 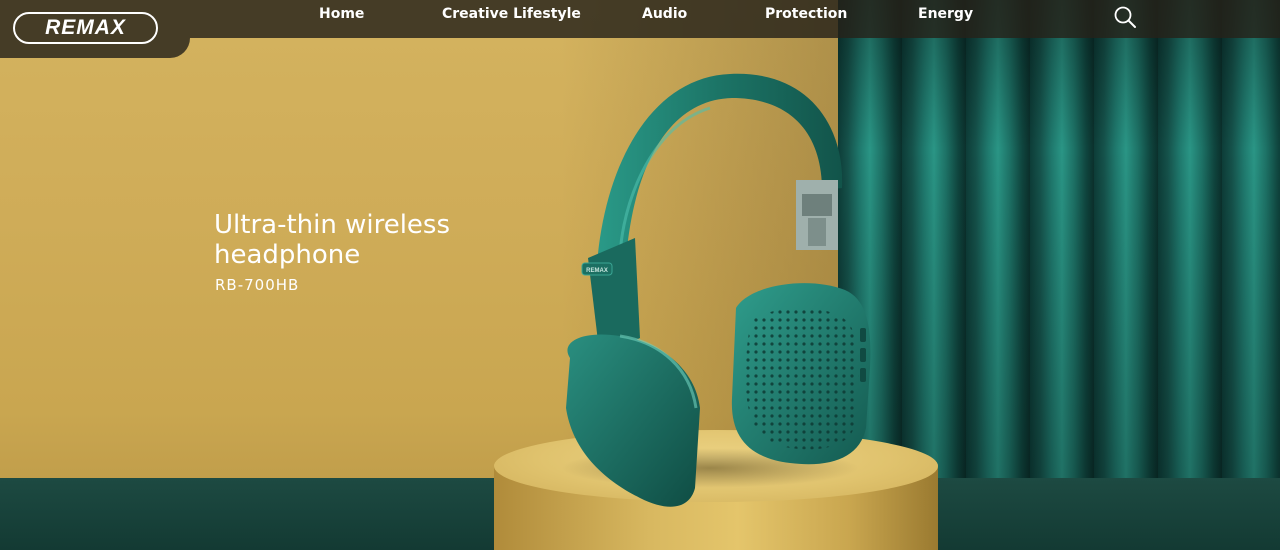 What do you see at coordinates (806, 14) in the screenshot?
I see `nav-item-protection: Protection` at bounding box center [806, 14].